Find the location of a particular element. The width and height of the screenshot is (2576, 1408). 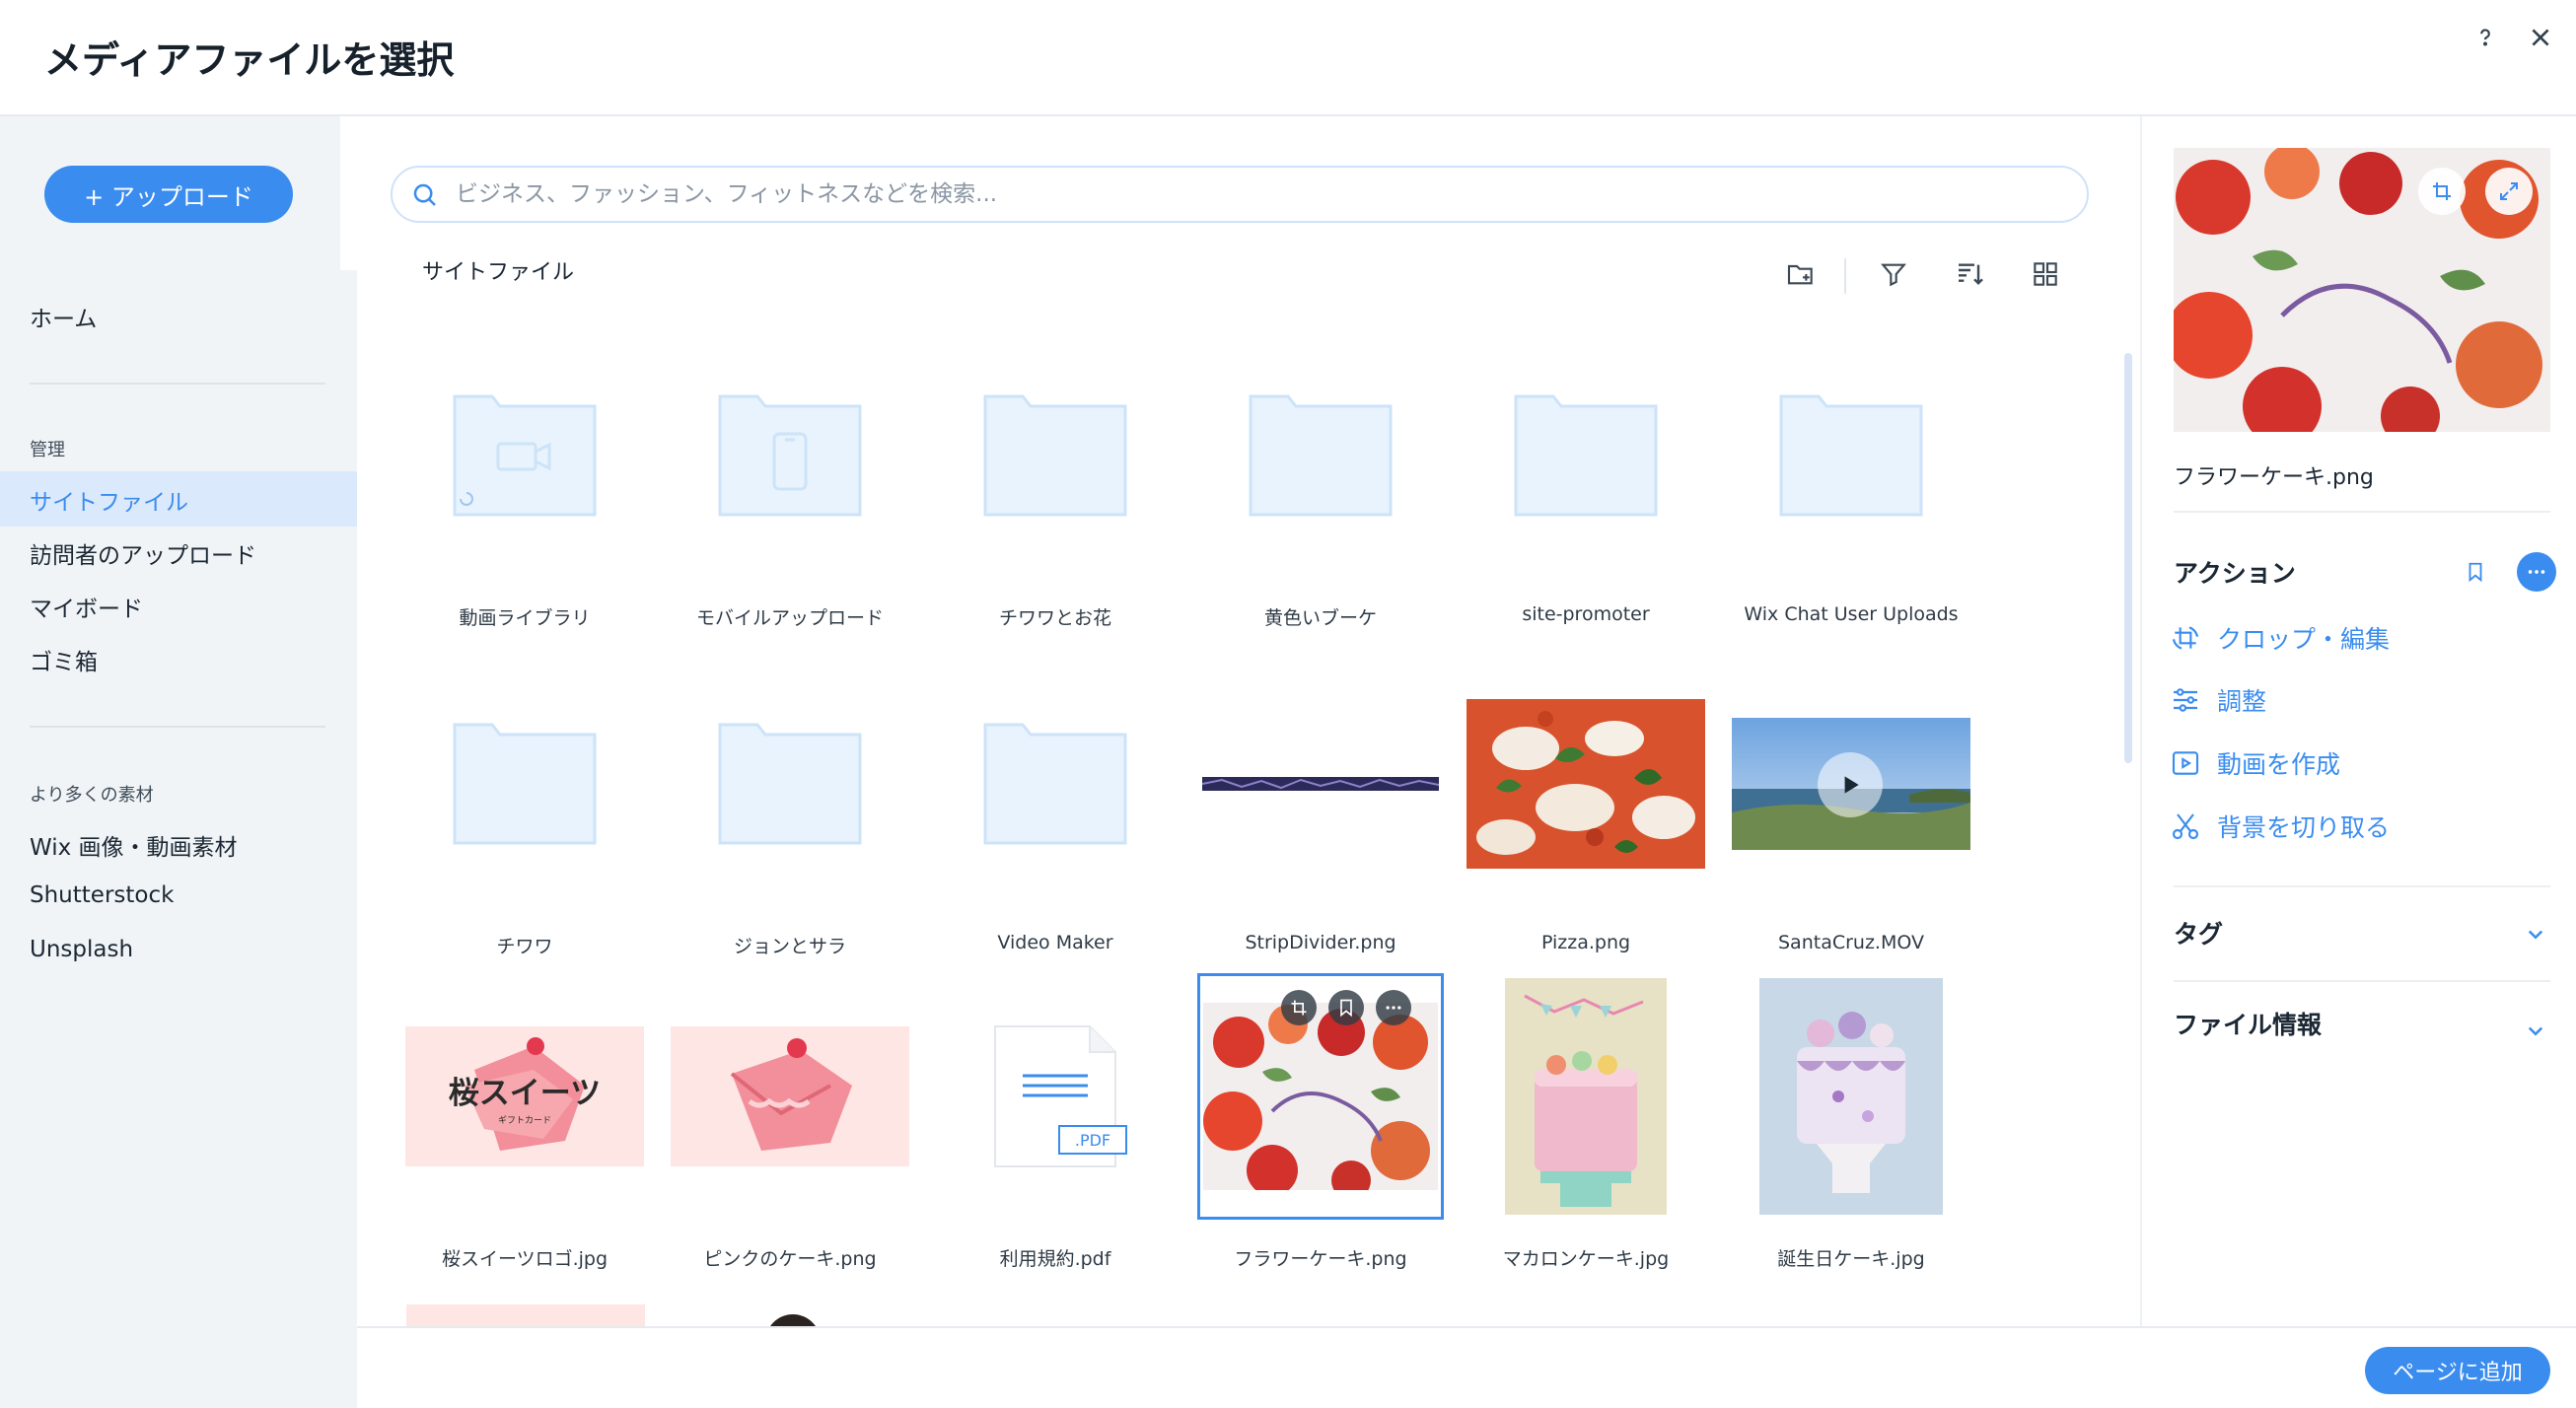

image-tile: StripDivider.png is located at coordinates (1321, 811).